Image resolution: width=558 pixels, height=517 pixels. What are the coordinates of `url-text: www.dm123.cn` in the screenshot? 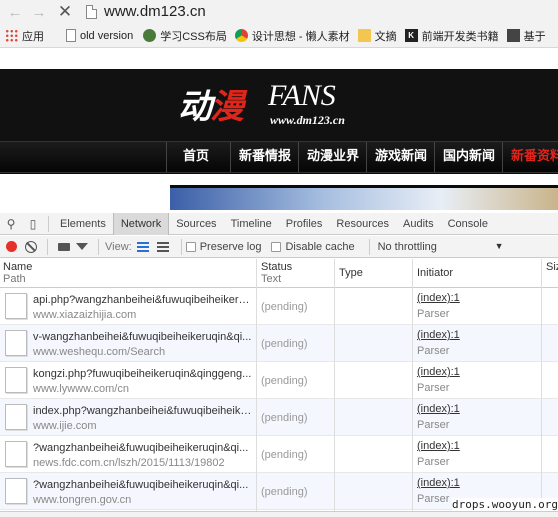 It's located at (155, 11).